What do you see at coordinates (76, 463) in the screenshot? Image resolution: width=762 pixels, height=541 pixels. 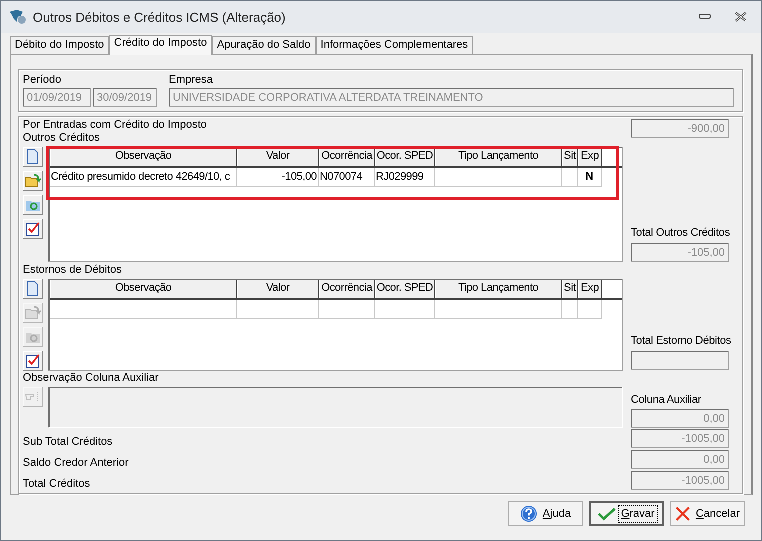 I see `total-label: Saldo Credor Anterior` at bounding box center [76, 463].